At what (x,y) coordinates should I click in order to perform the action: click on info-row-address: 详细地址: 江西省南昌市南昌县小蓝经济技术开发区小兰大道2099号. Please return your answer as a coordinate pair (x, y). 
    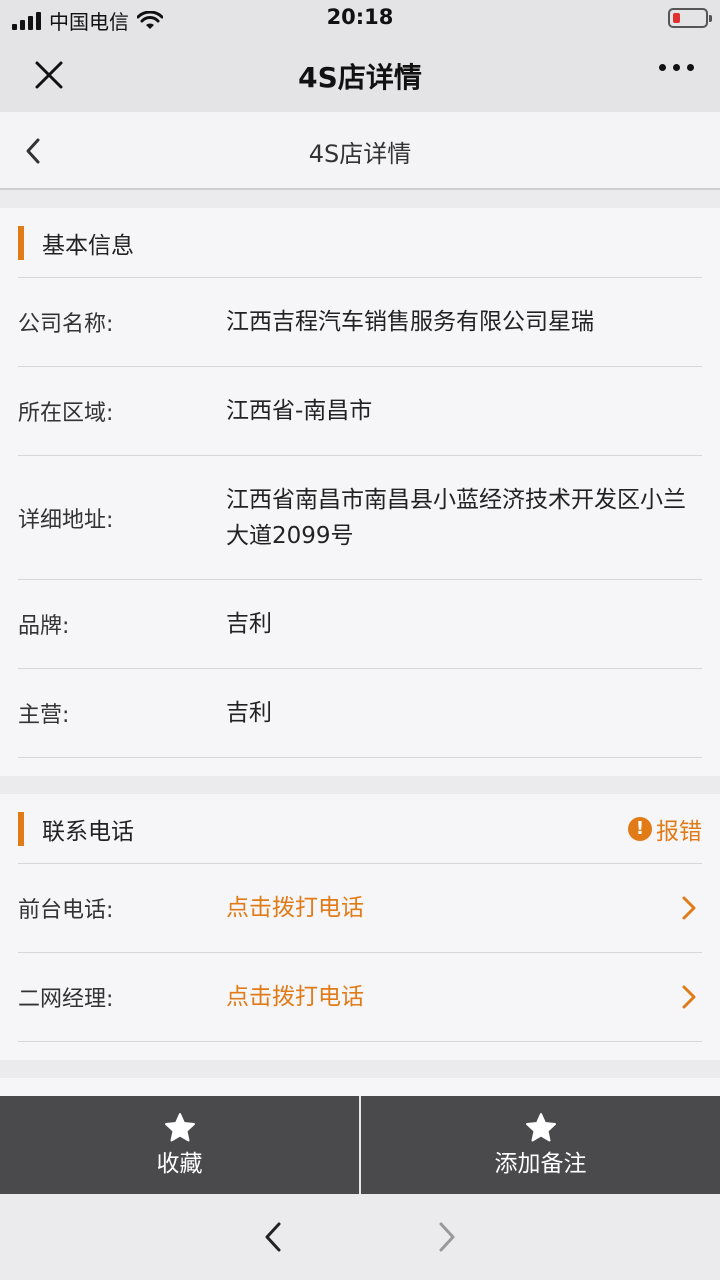
    Looking at the image, I should click on (360, 518).